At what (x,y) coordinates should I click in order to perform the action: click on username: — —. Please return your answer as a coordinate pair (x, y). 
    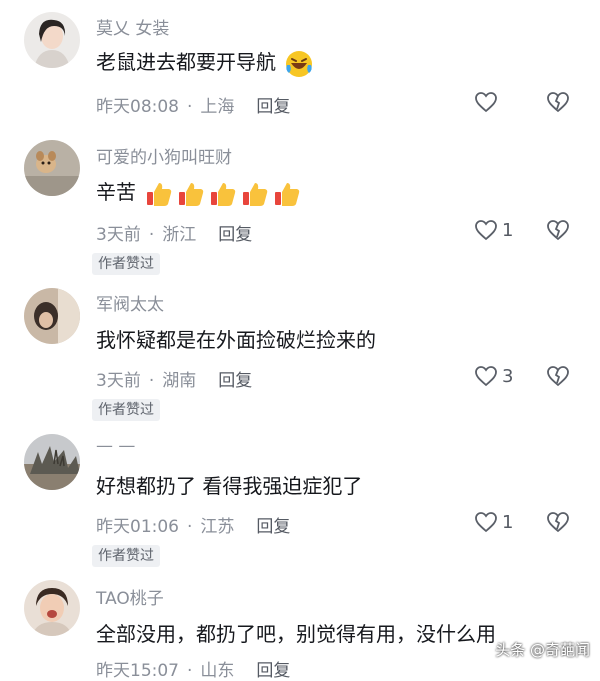
    Looking at the image, I should click on (115, 446).